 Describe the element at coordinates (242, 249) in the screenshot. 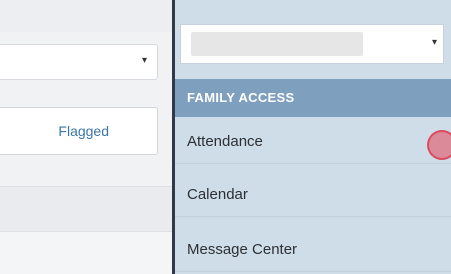

I see `menu-item-label: Message Center` at that location.